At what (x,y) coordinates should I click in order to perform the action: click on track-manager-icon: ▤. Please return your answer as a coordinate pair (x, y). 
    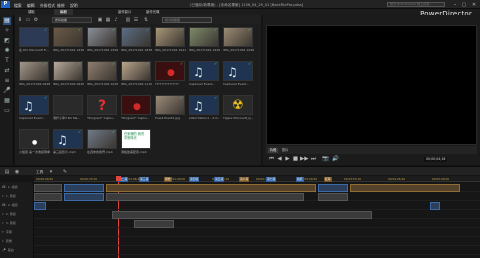
    Looking at the image, I should click on (7, 172).